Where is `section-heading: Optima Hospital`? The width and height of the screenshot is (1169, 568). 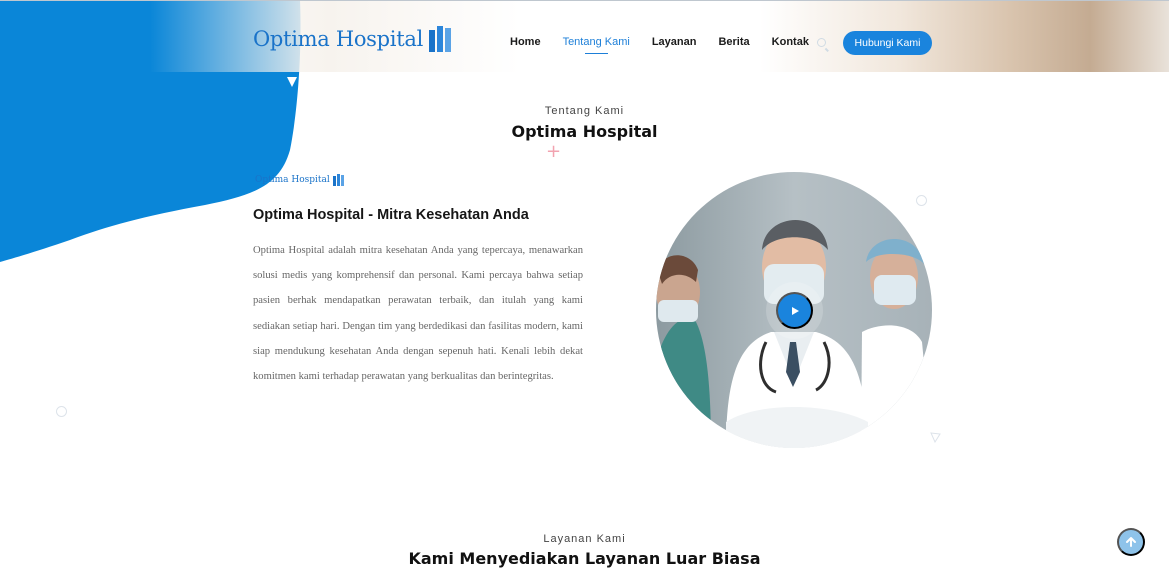
section-heading: Optima Hospital is located at coordinates (584, 131).